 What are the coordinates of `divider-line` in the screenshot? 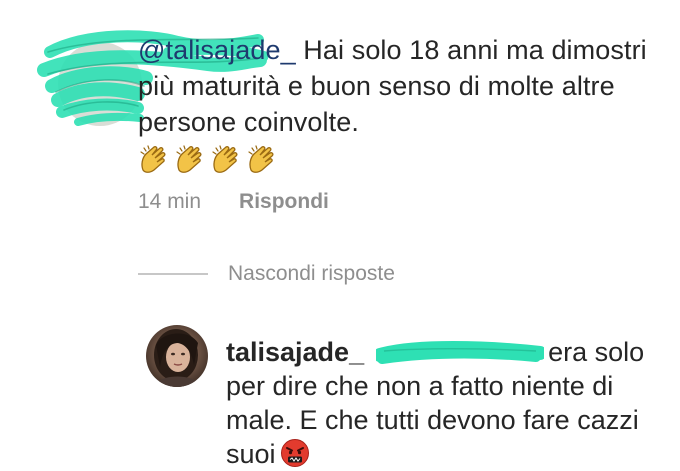 It's located at (173, 274).